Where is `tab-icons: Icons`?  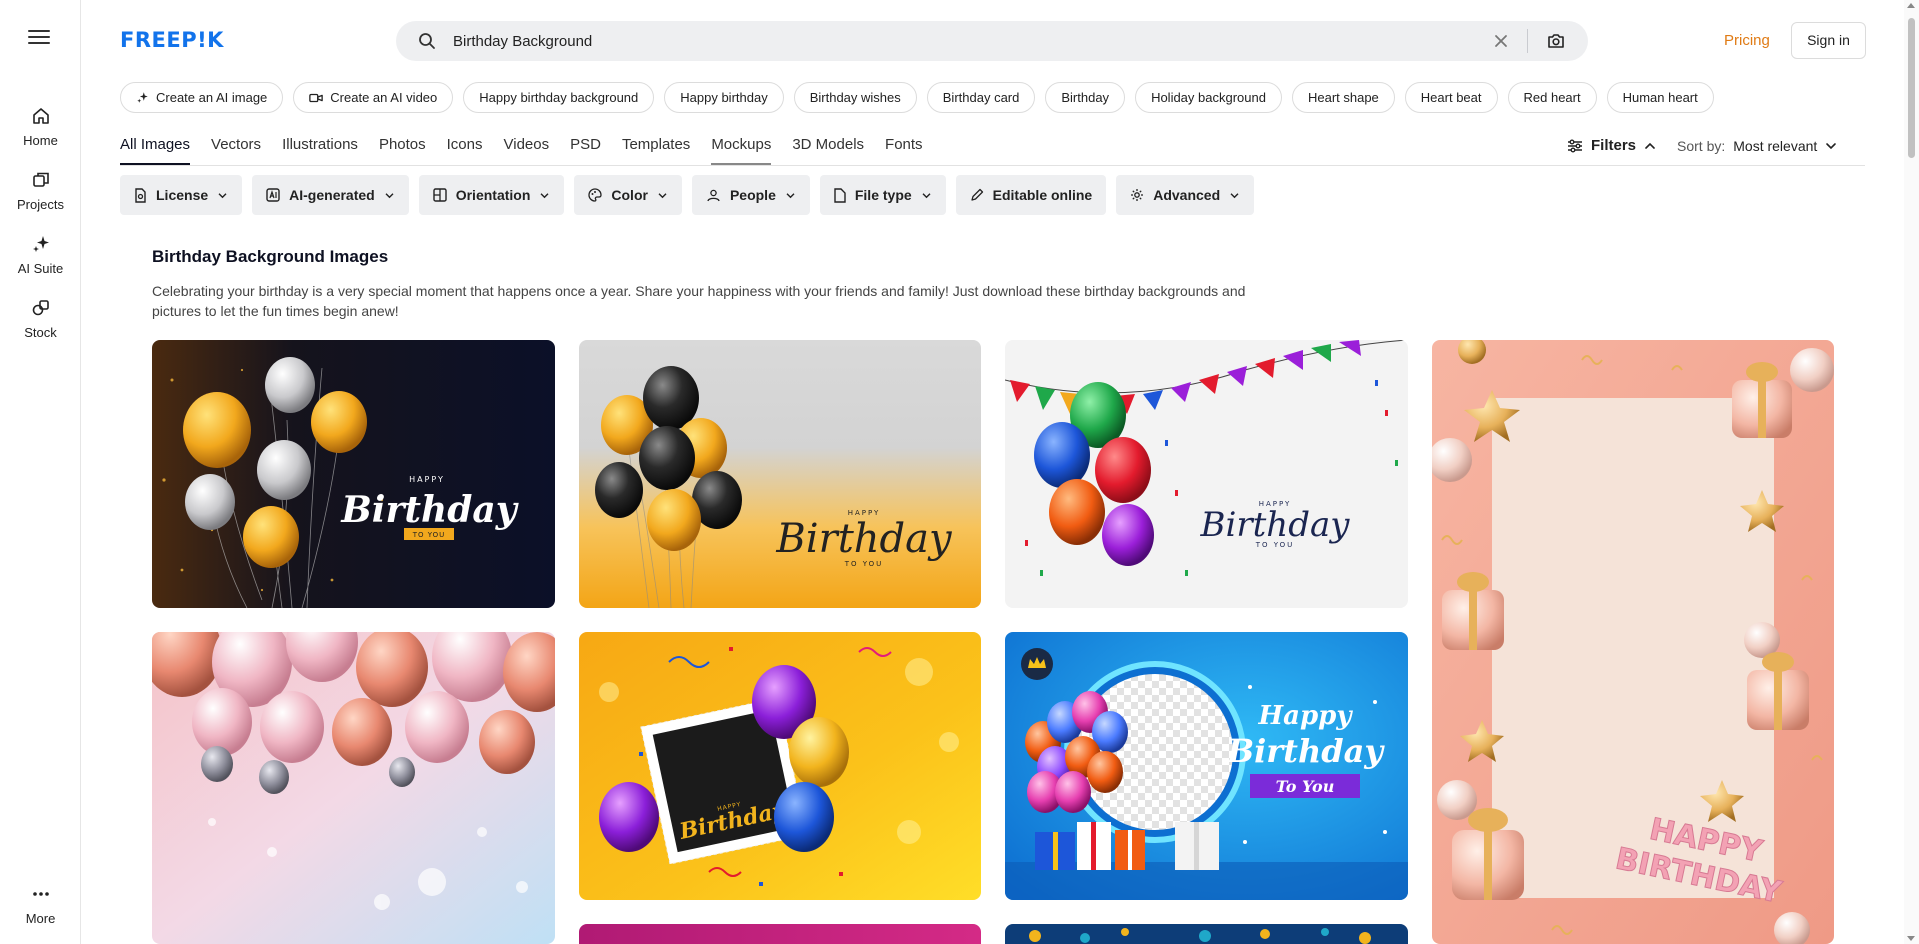 tab-icons: Icons is located at coordinates (465, 150).